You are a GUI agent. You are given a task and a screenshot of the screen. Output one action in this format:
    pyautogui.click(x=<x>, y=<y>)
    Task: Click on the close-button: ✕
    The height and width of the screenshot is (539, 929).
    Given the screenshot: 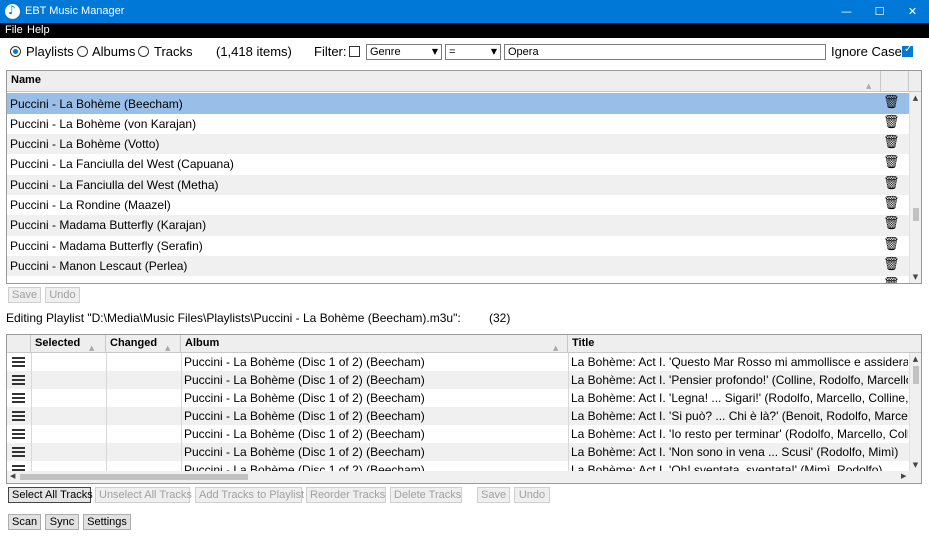 What is the action you would take?
    pyautogui.click(x=912, y=11)
    